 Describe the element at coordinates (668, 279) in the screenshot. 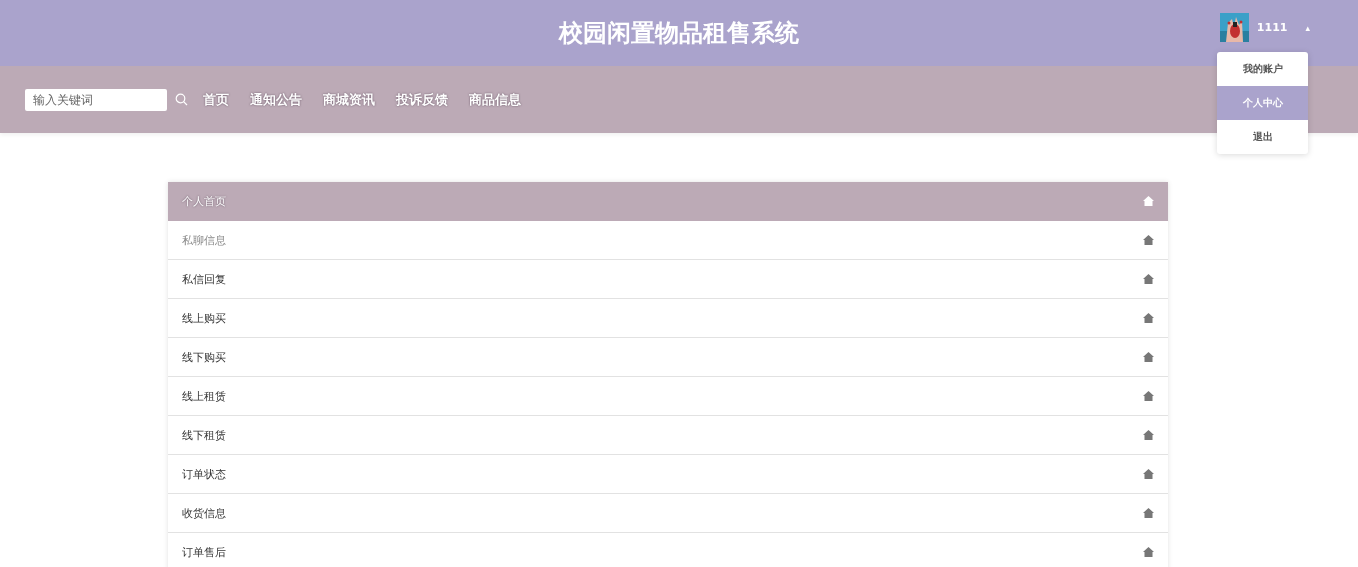

I see `menu-item: 私信回复` at that location.